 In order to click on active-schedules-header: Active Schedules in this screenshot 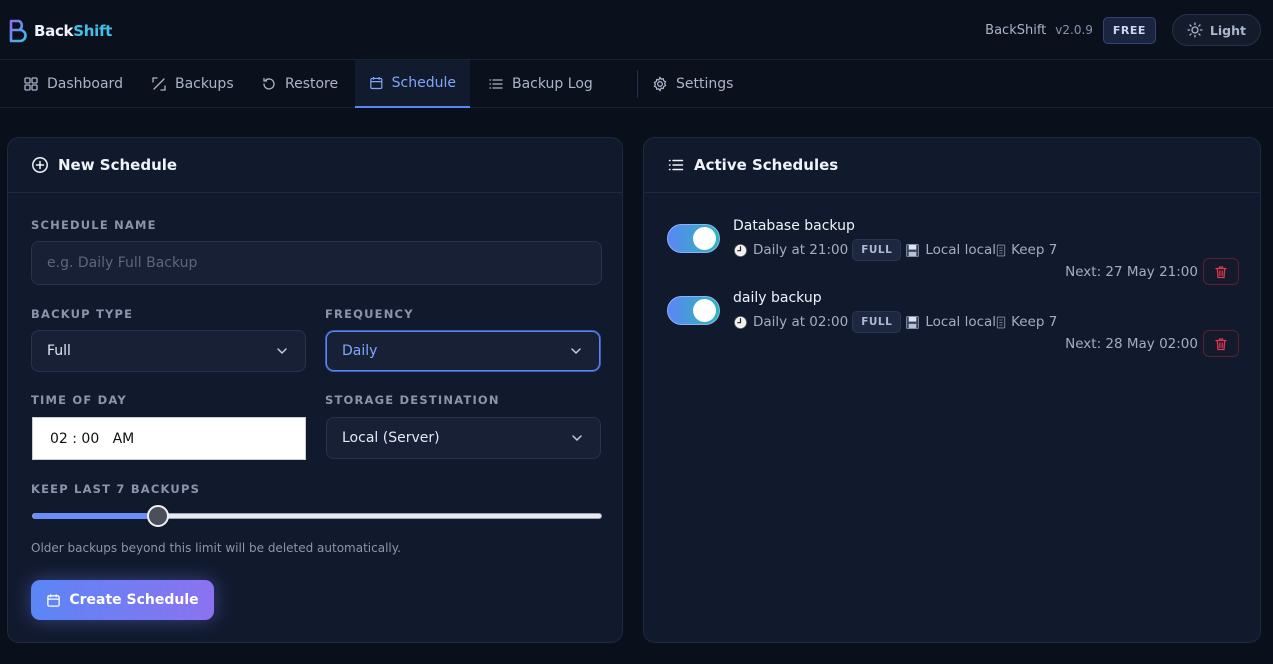, I will do `click(952, 165)`.